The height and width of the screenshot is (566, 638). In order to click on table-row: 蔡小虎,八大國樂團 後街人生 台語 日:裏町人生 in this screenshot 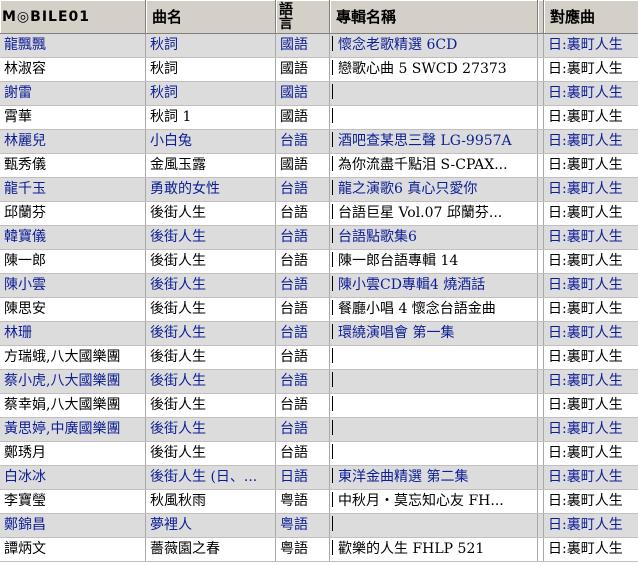, I will do `click(319, 382)`.